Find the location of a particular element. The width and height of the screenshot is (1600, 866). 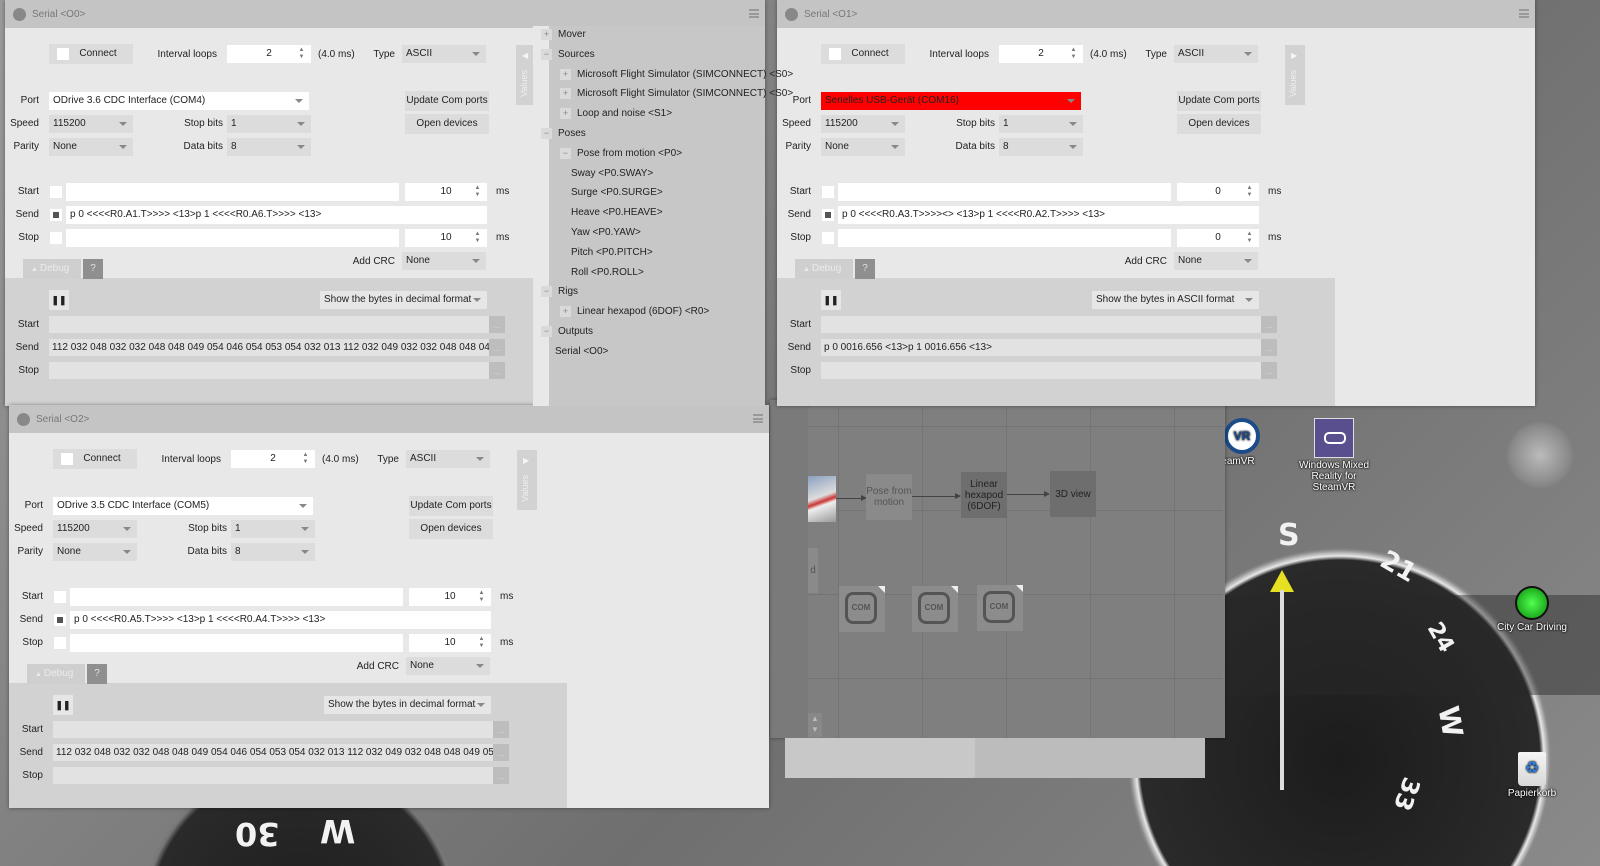

node-linear-hexapod: Linear hexapod (6DOF) is located at coordinates (984, 495).